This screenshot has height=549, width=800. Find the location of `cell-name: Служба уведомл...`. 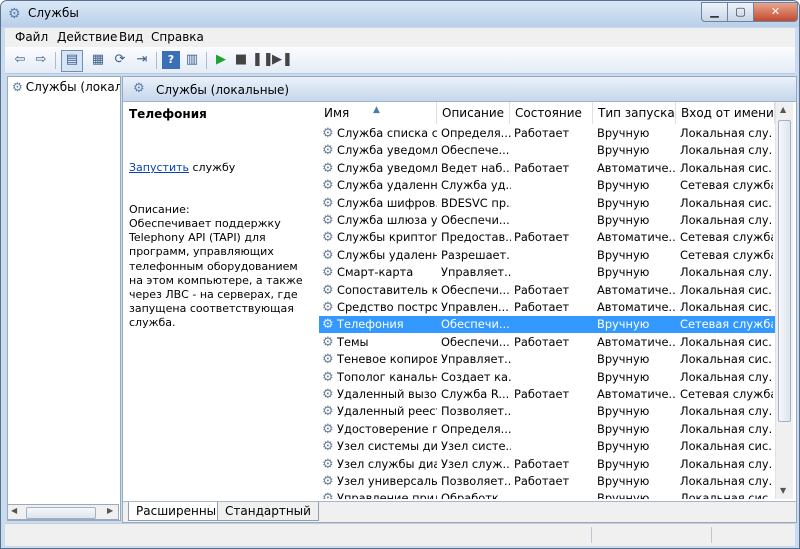

cell-name: Служба уведомл... is located at coordinates (387, 167).